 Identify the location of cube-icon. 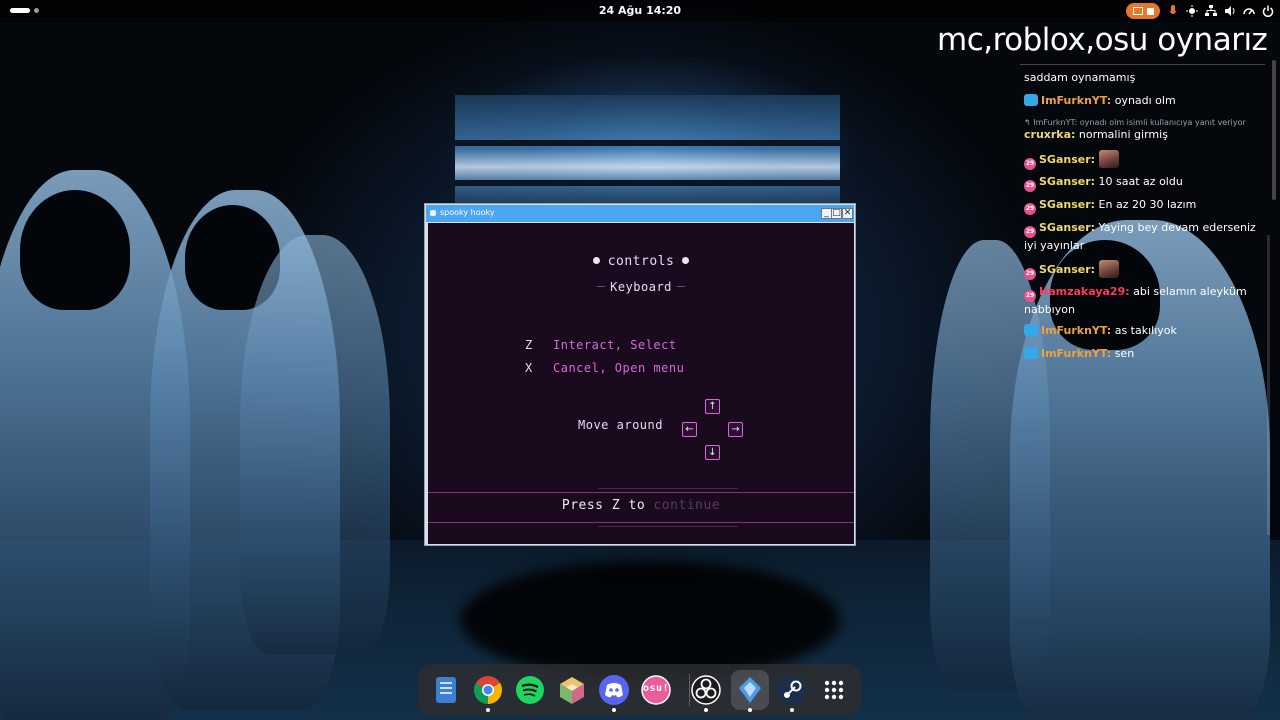
(572, 690).